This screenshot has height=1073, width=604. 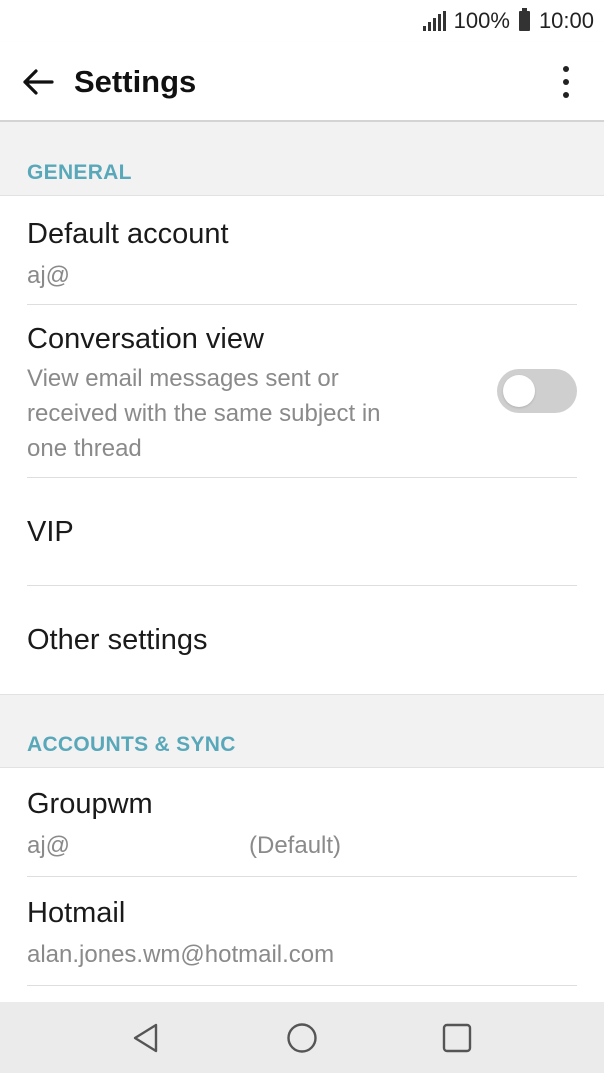 What do you see at coordinates (434, 21) in the screenshot?
I see `signal-icon` at bounding box center [434, 21].